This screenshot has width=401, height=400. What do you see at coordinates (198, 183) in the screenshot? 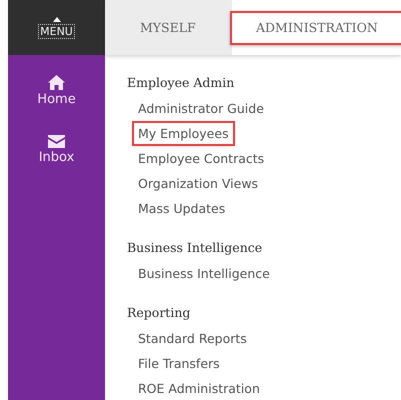
I see `menu-link: Organization Views` at bounding box center [198, 183].